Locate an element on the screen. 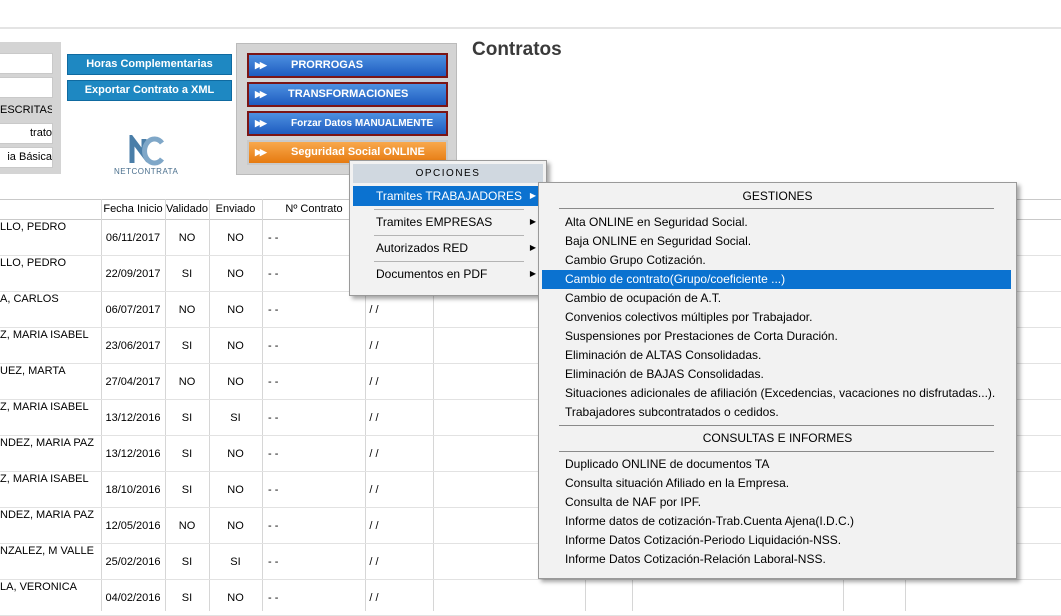 This screenshot has height=616, width=1061. gestiones-header: GESTIONES is located at coordinates (777, 196).